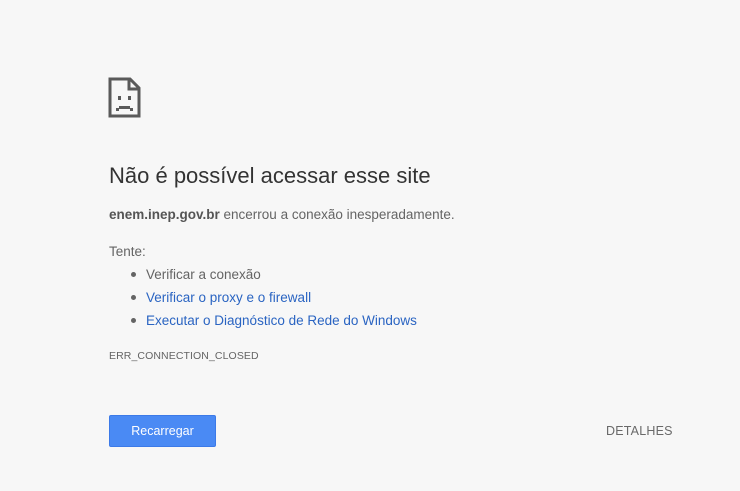 The image size is (740, 491). I want to click on details-button: DETALHES, so click(639, 431).